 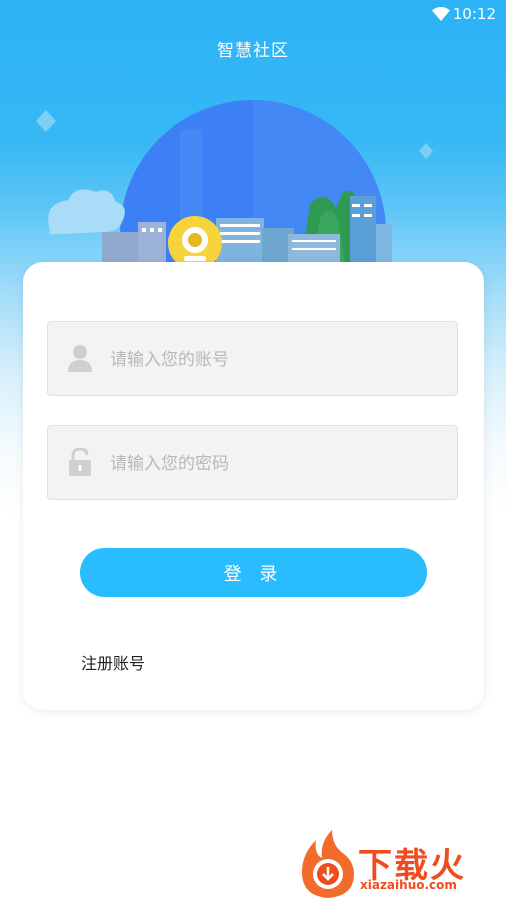 I want to click on username-field, so click(x=252, y=359).